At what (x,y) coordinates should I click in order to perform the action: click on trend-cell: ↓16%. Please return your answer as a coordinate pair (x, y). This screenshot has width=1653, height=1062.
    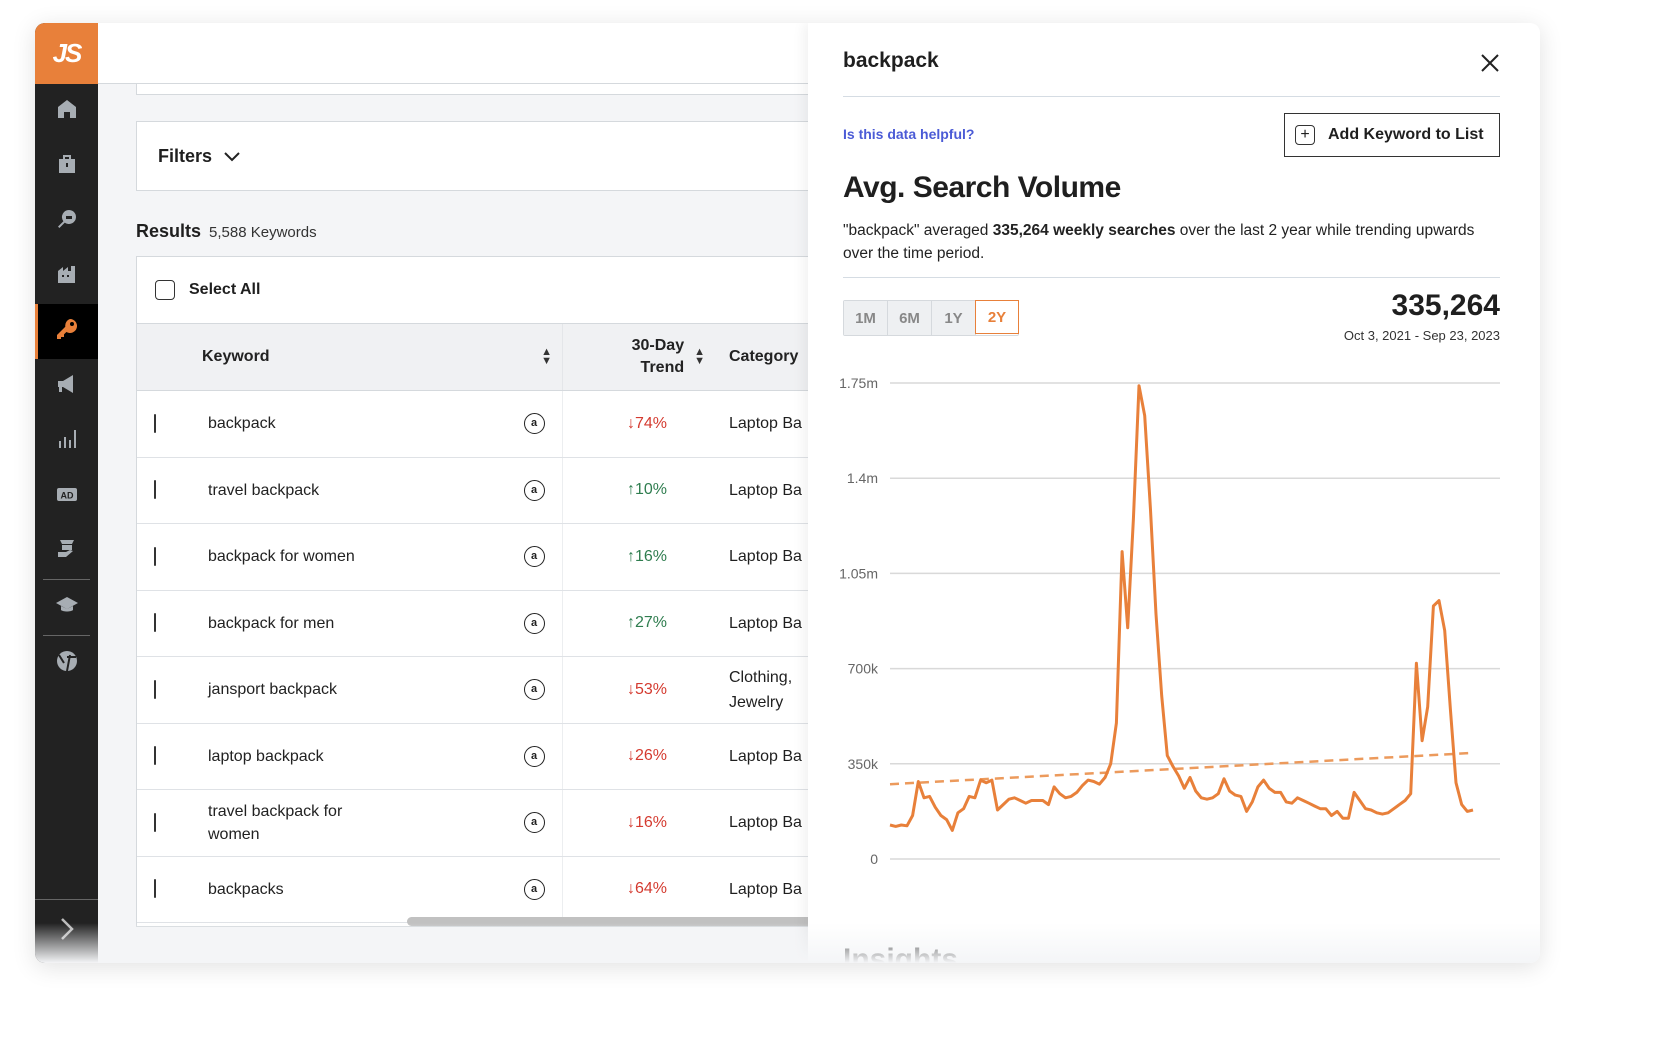
    Looking at the image, I should click on (638, 823).